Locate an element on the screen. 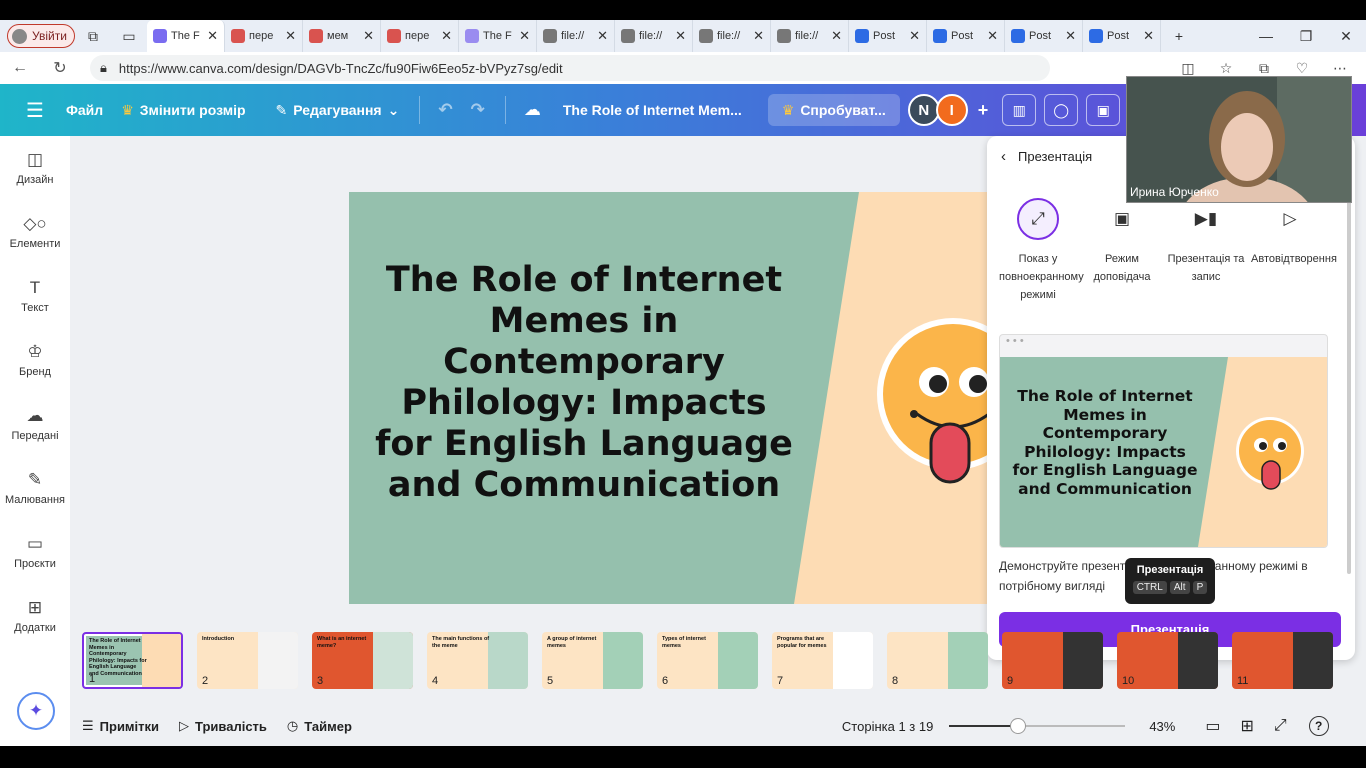  favorites-icon: ☆ is located at coordinates (1226, 68).